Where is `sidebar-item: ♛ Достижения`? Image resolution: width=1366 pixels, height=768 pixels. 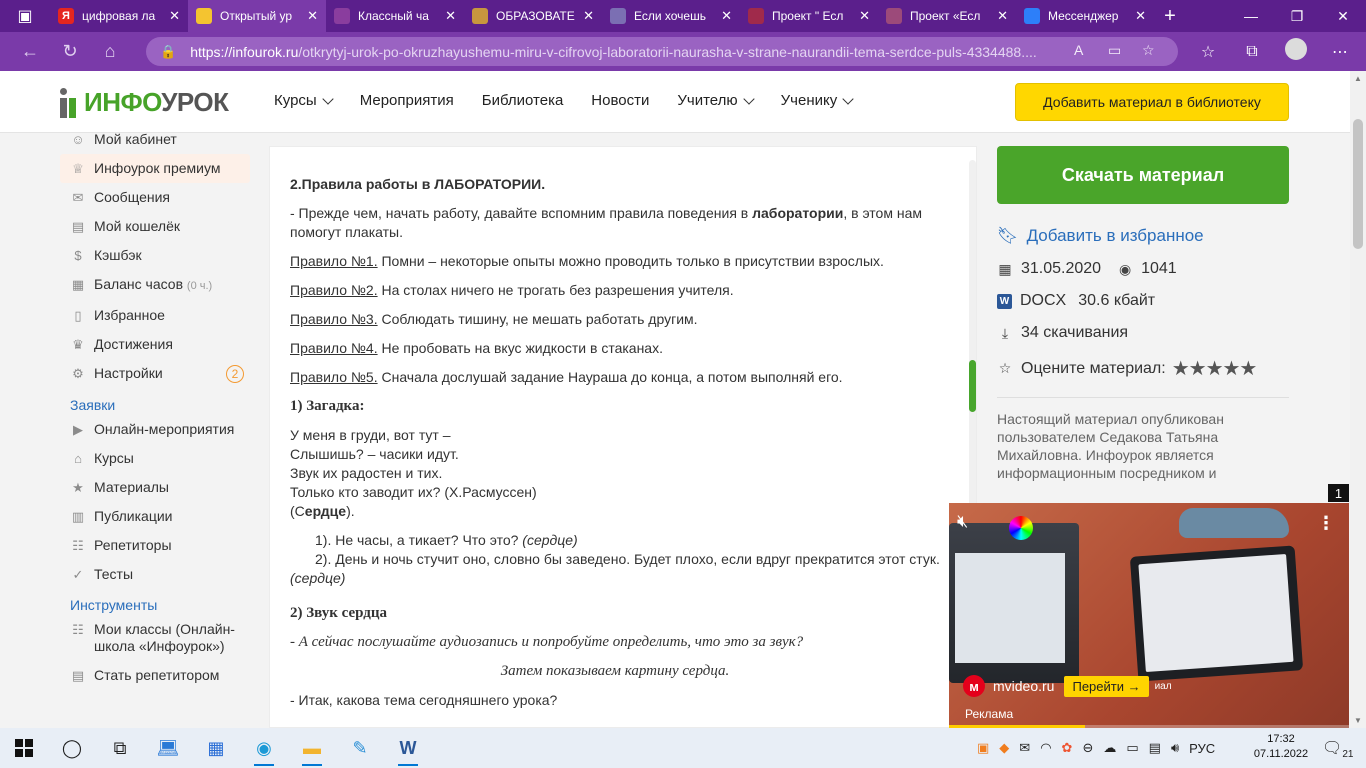 sidebar-item: ♛ Достижения is located at coordinates (155, 344).